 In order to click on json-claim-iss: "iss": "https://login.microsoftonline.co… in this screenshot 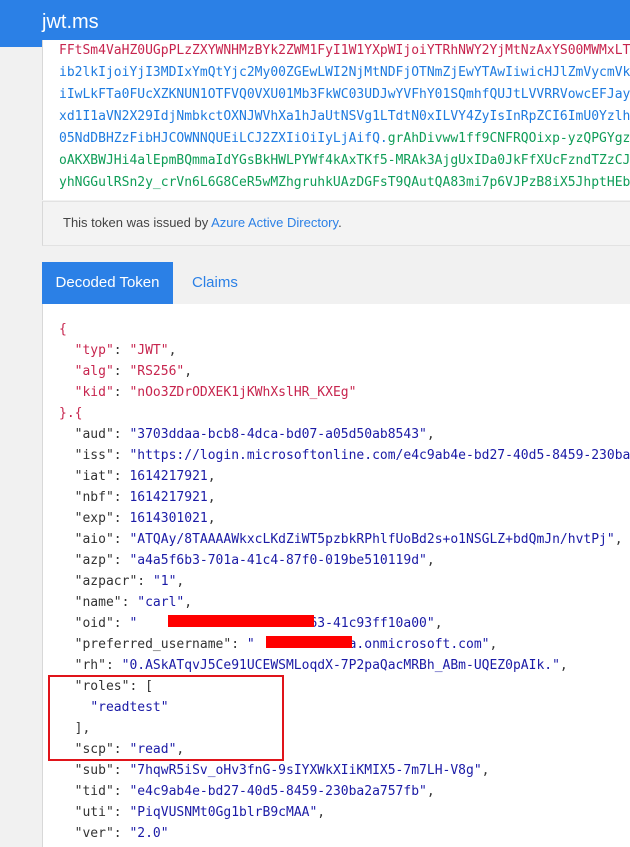, I will do `click(352, 455)`.